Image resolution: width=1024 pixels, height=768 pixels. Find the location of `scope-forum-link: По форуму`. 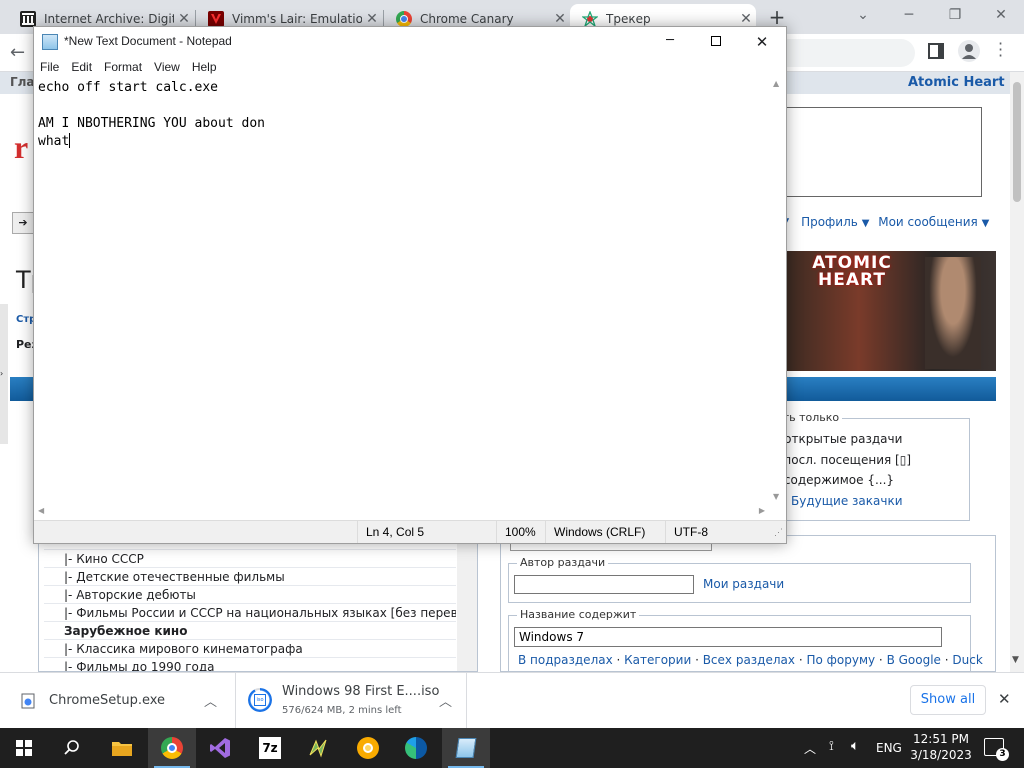

scope-forum-link: По форуму is located at coordinates (840, 660).